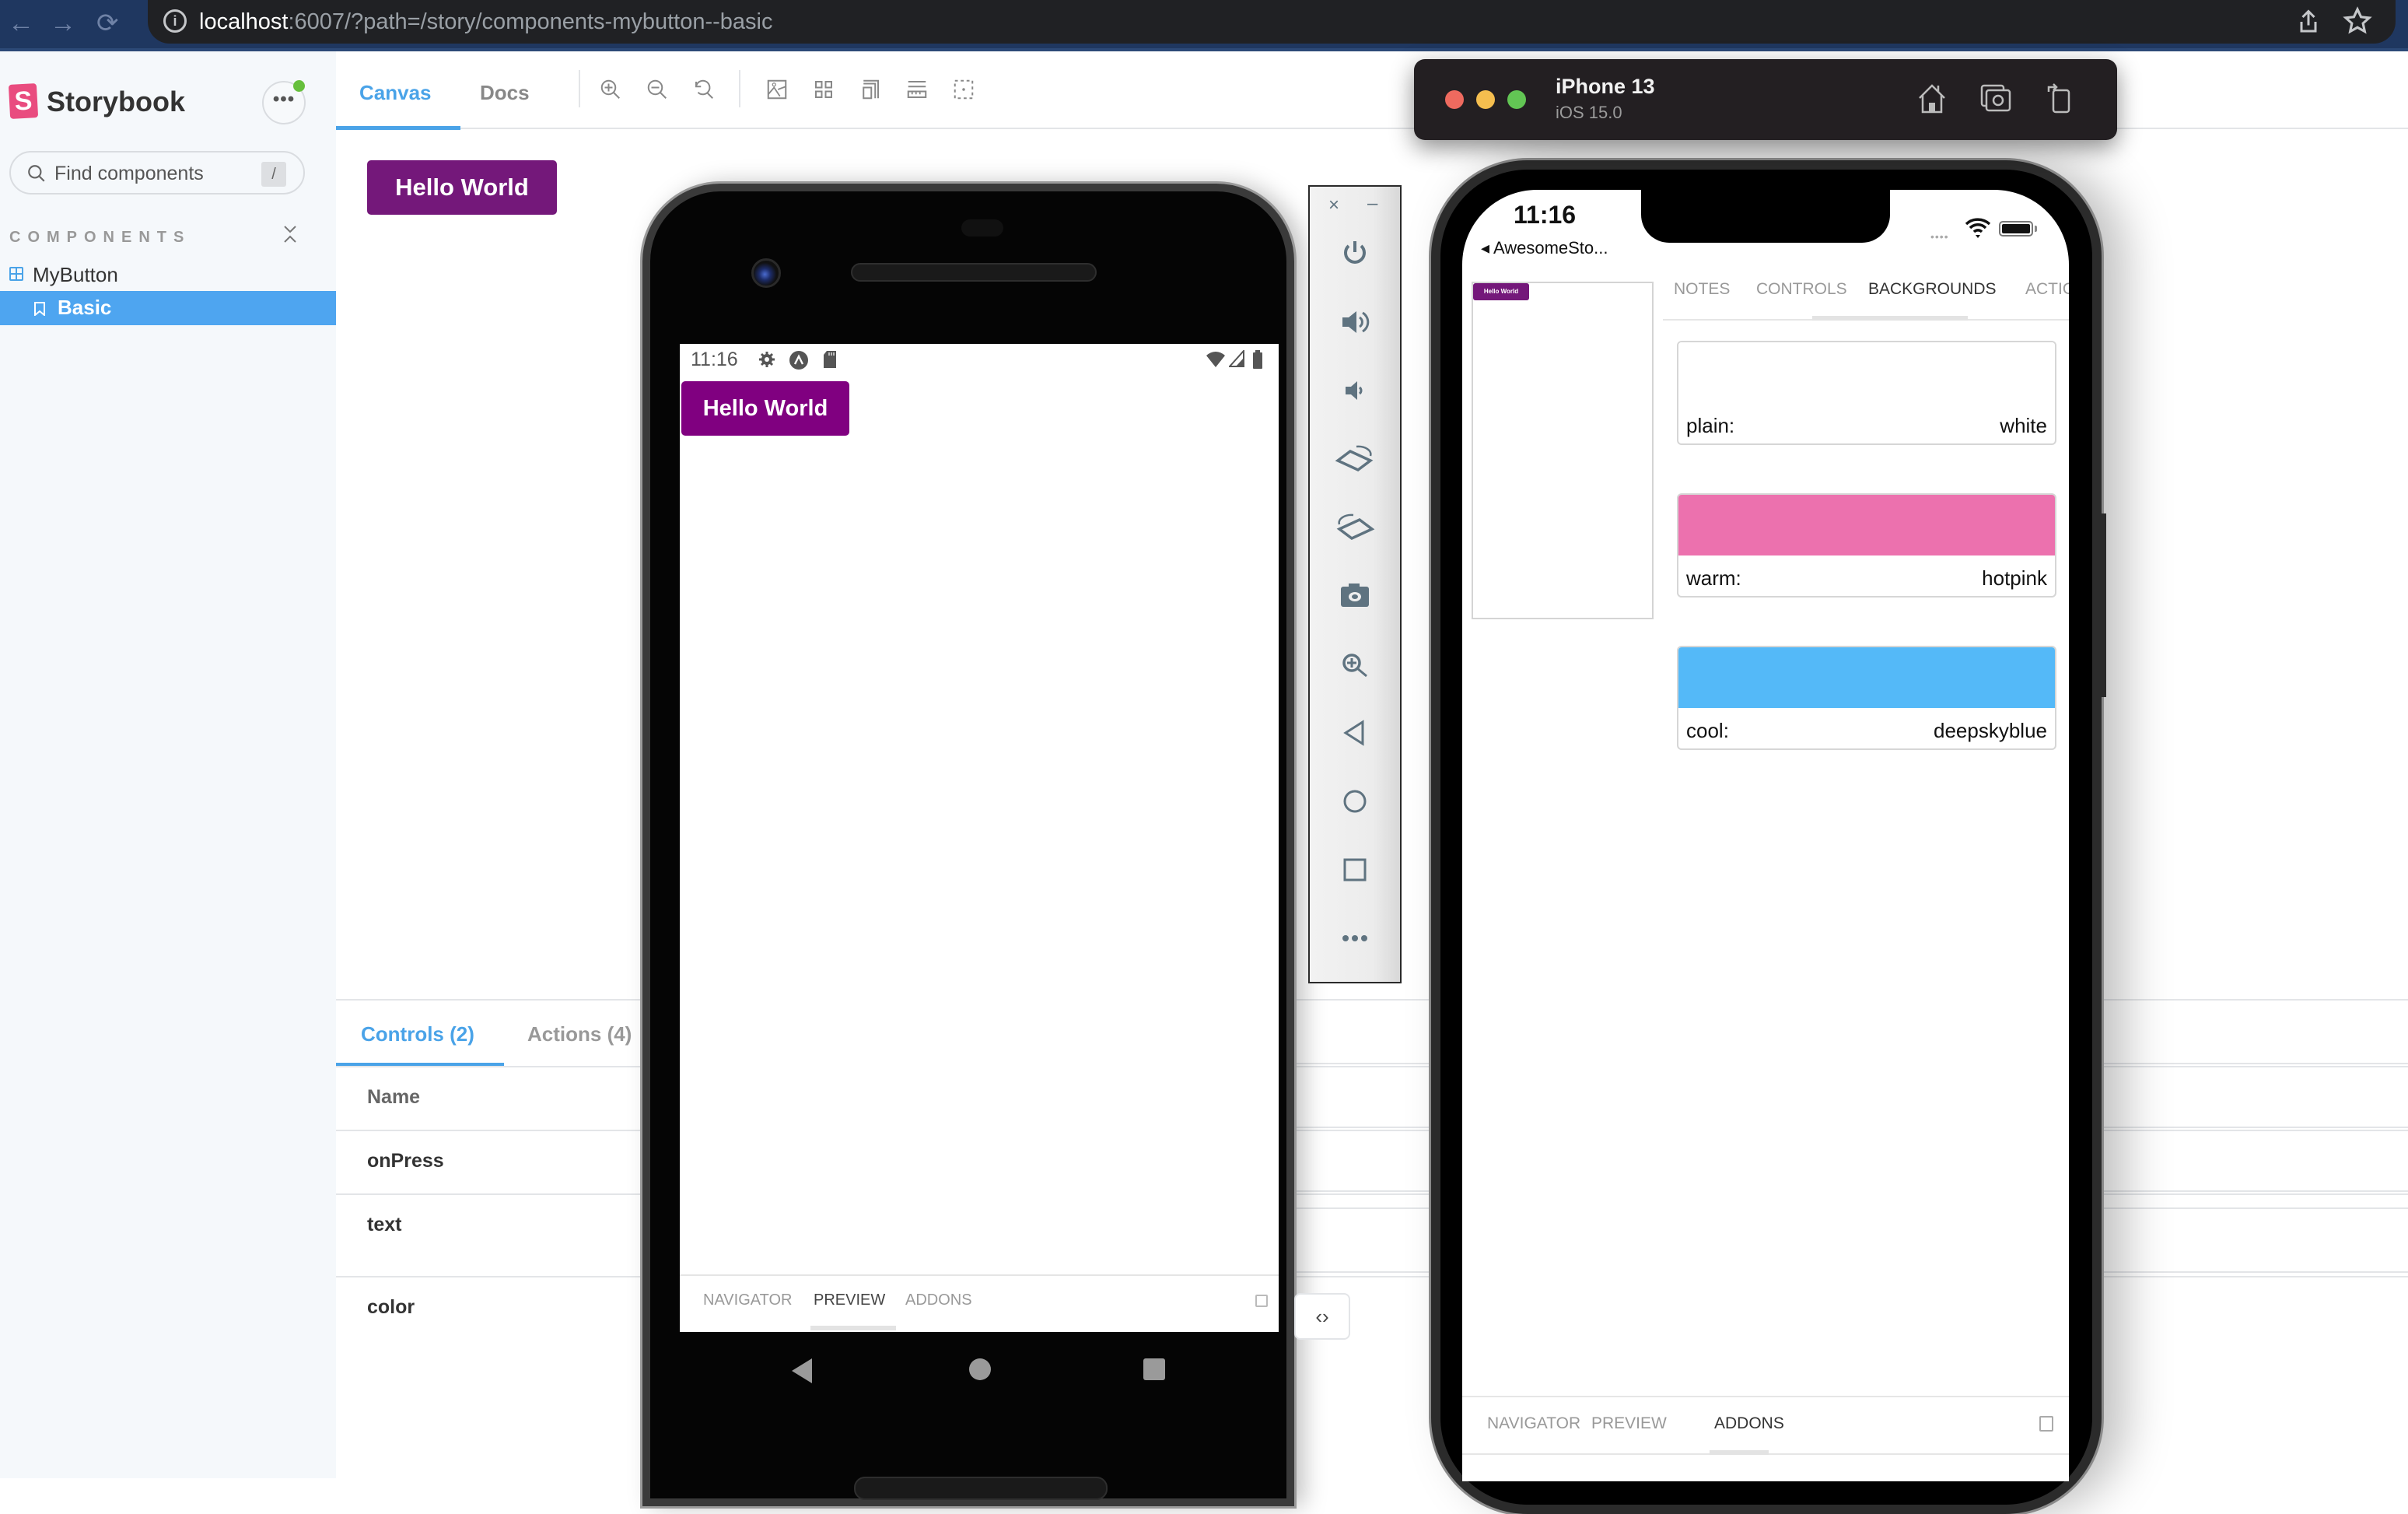 Image resolution: width=2408 pixels, height=1514 pixels. Describe the element at coordinates (824, 89) in the screenshot. I see `grid-icon` at that location.